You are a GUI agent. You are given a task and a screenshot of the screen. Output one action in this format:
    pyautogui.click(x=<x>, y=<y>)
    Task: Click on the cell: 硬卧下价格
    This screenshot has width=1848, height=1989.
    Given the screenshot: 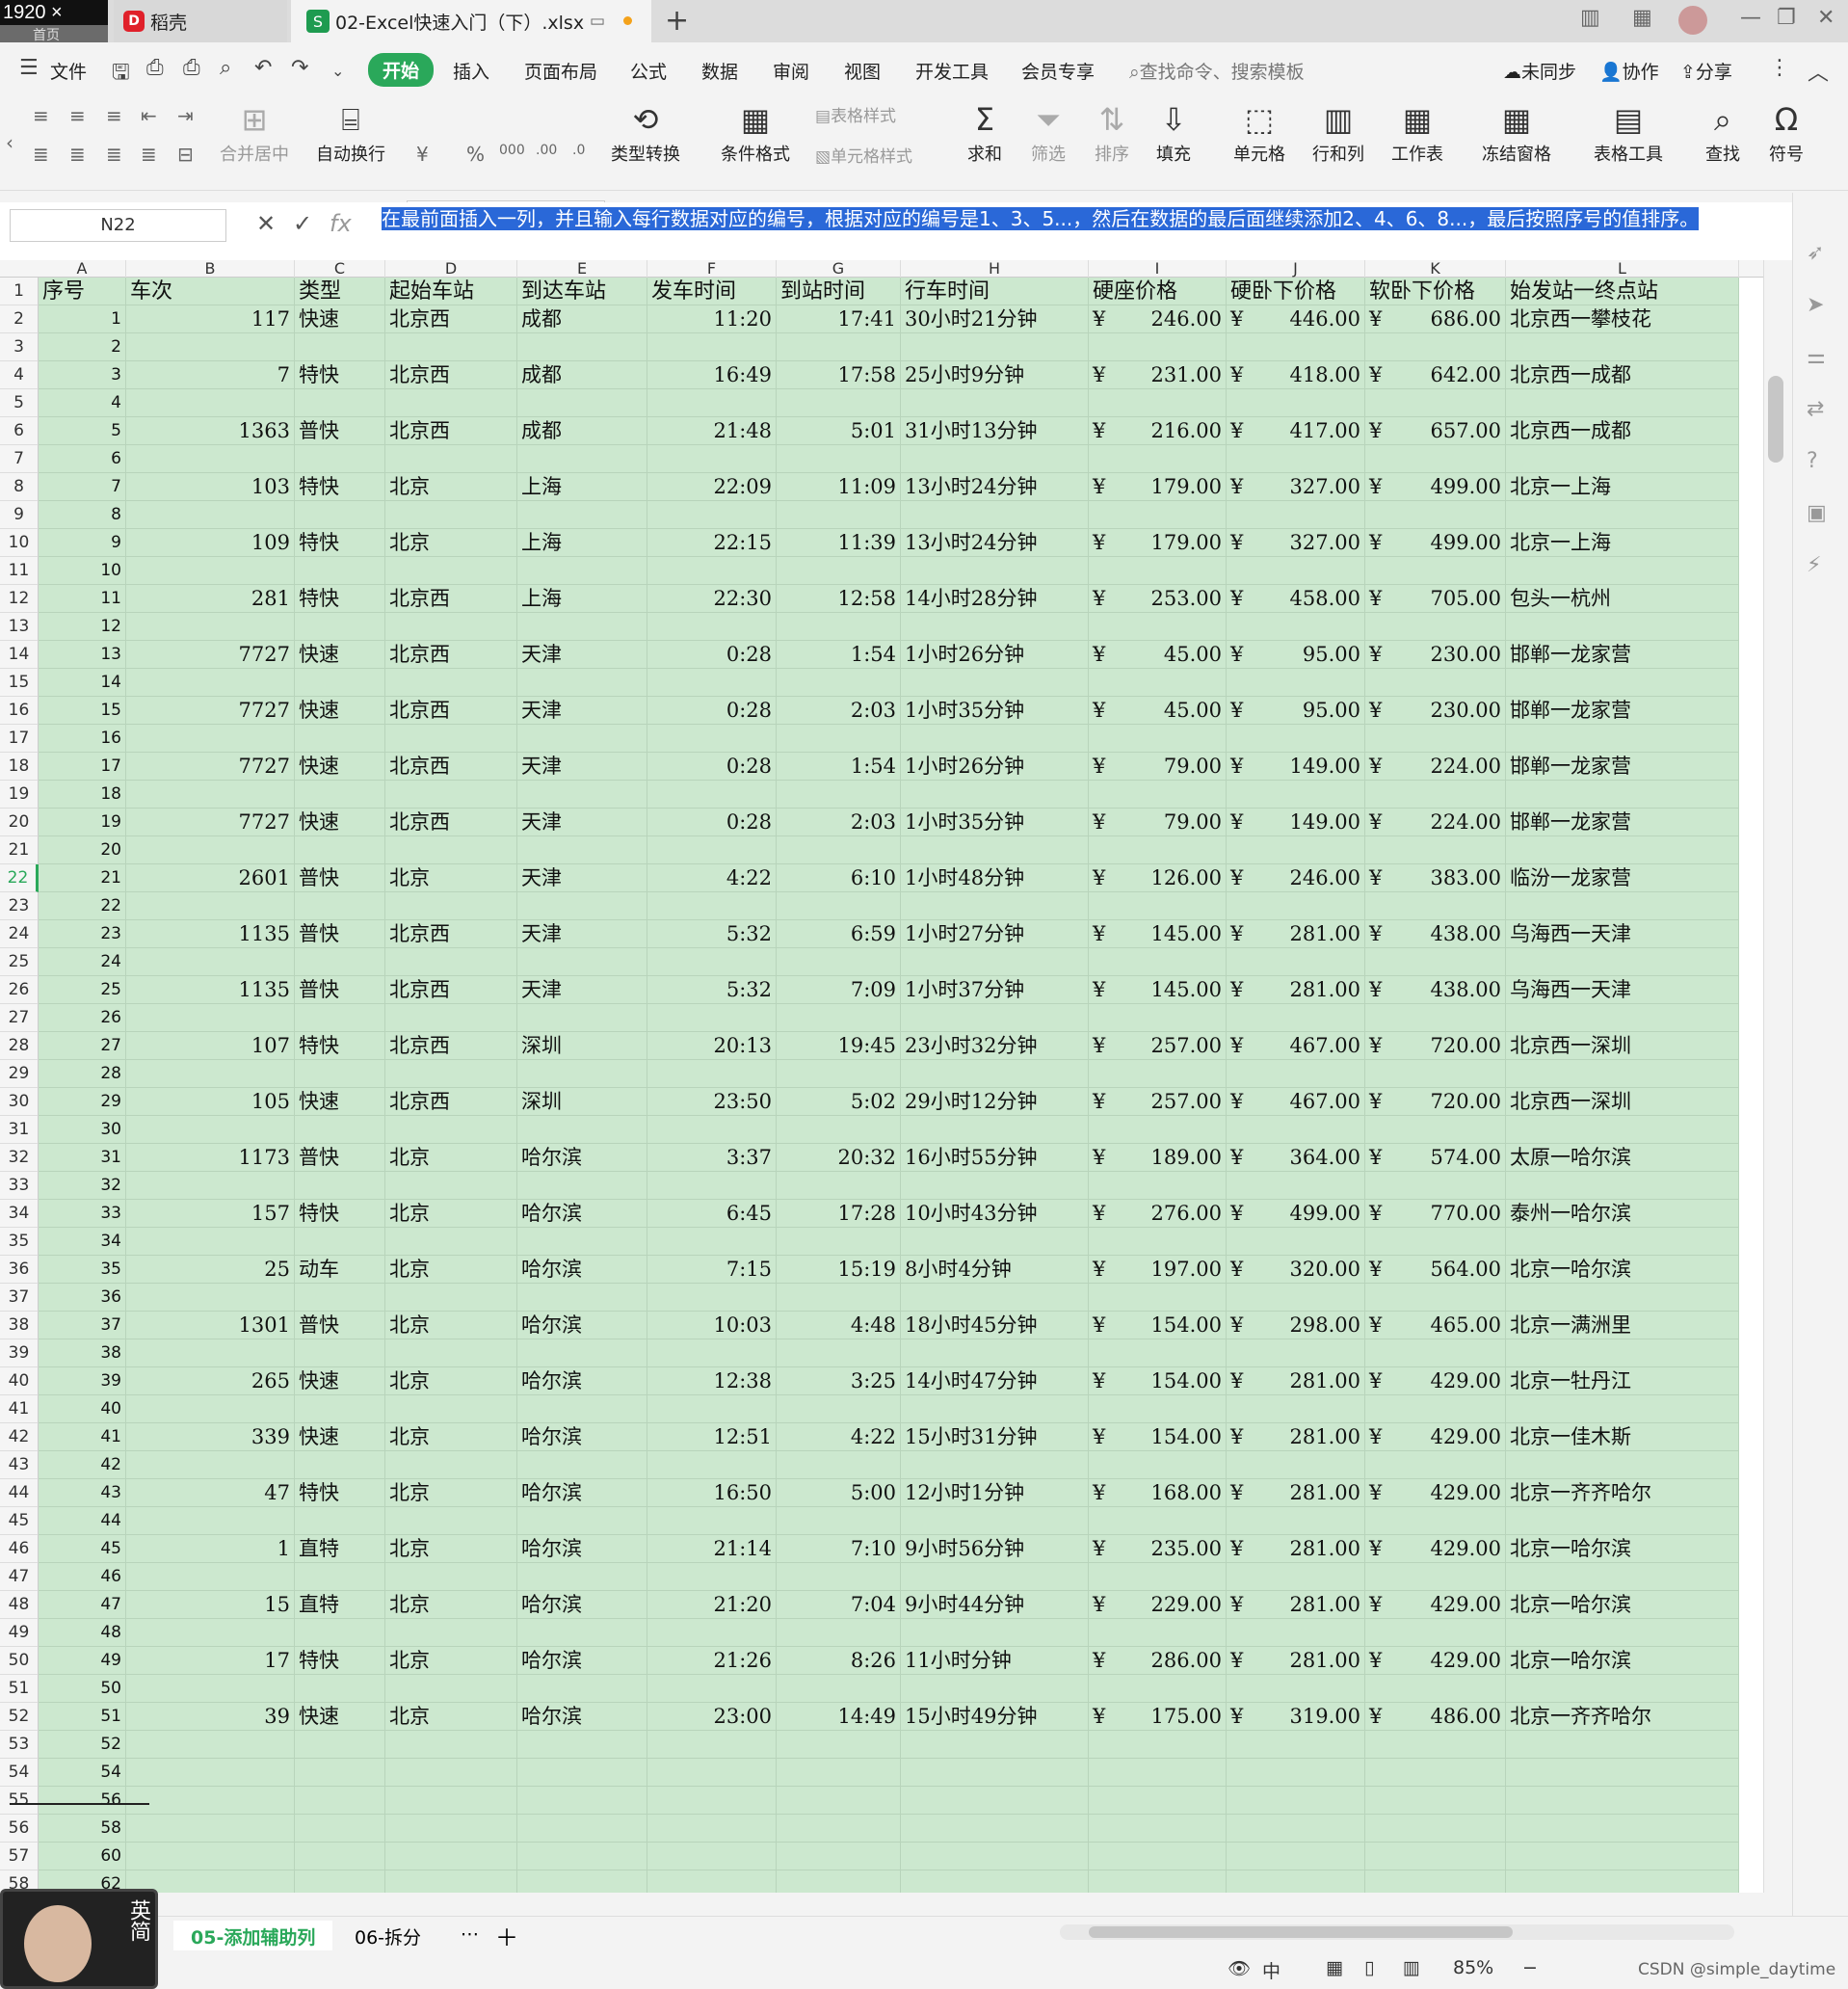 What is the action you would take?
    pyautogui.click(x=1296, y=292)
    